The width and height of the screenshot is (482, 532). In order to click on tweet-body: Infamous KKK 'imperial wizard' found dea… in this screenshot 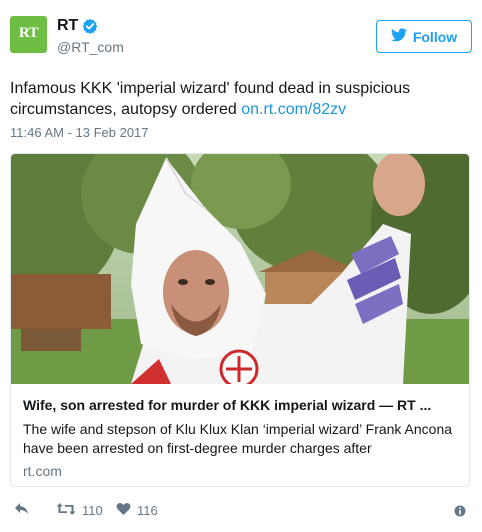, I will do `click(210, 99)`.